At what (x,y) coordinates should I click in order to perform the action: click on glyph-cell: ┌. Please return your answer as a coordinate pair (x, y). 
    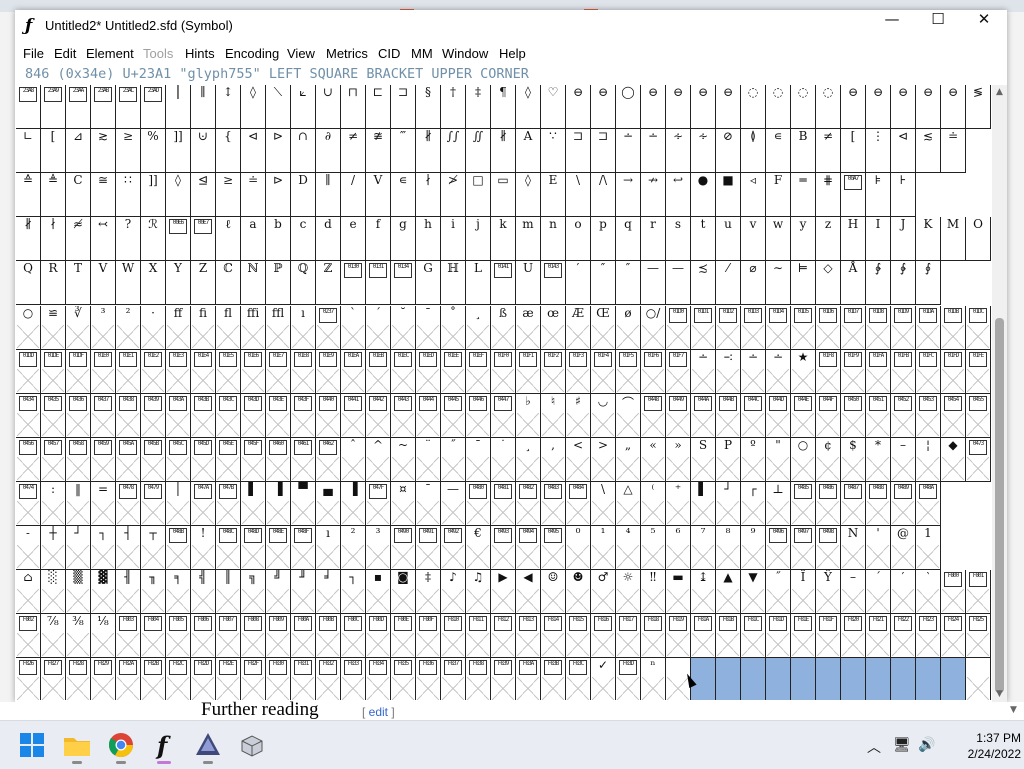
    Looking at the image, I should click on (753, 504).